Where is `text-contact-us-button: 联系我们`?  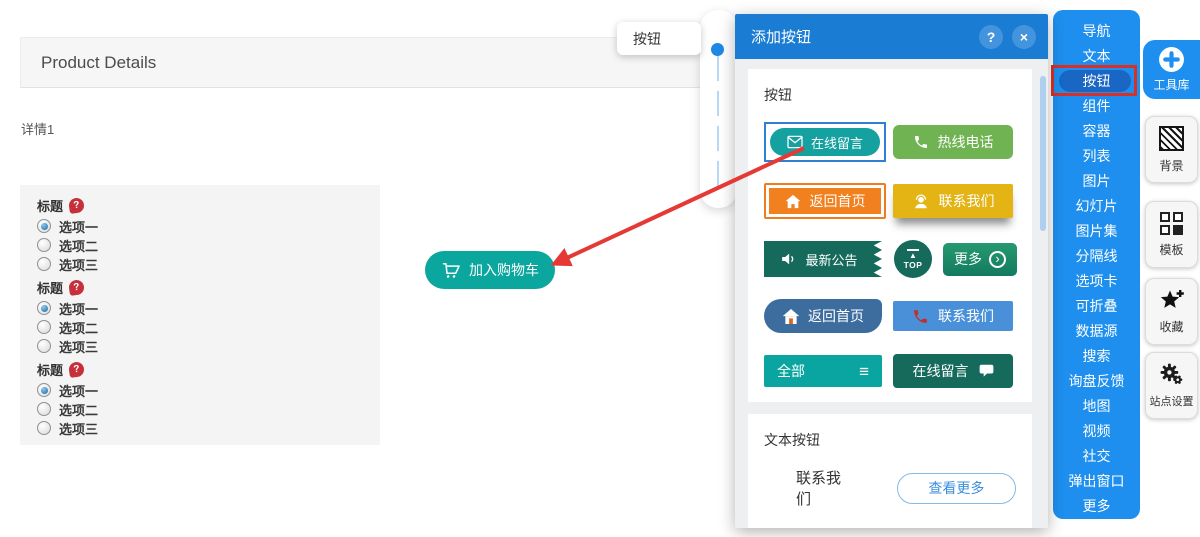 text-contact-us-button: 联系我们 is located at coordinates (824, 488).